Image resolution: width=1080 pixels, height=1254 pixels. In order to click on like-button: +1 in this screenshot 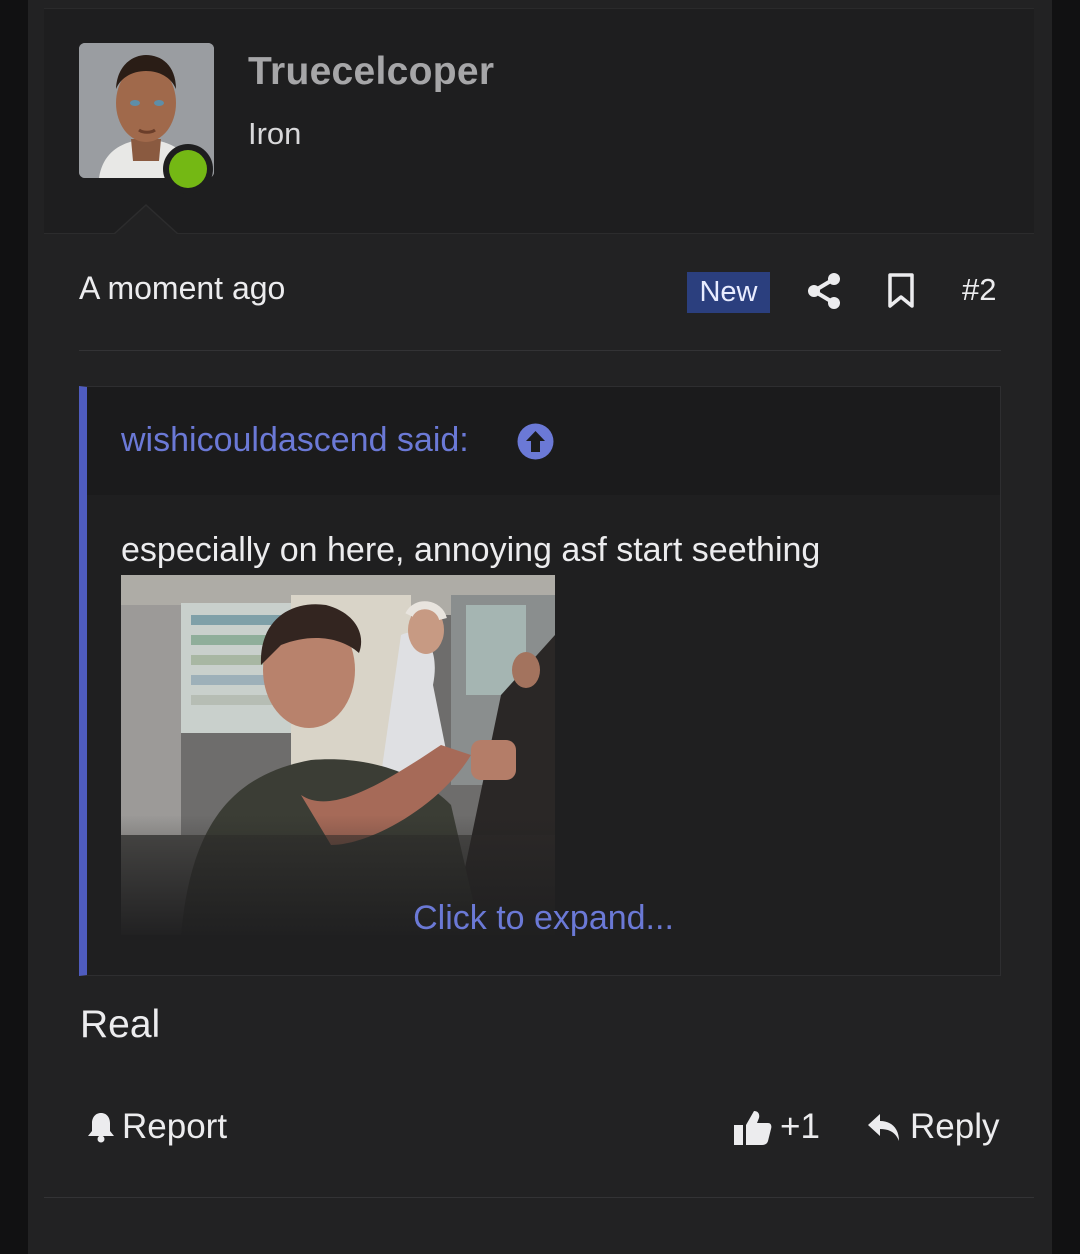, I will do `click(776, 1127)`.